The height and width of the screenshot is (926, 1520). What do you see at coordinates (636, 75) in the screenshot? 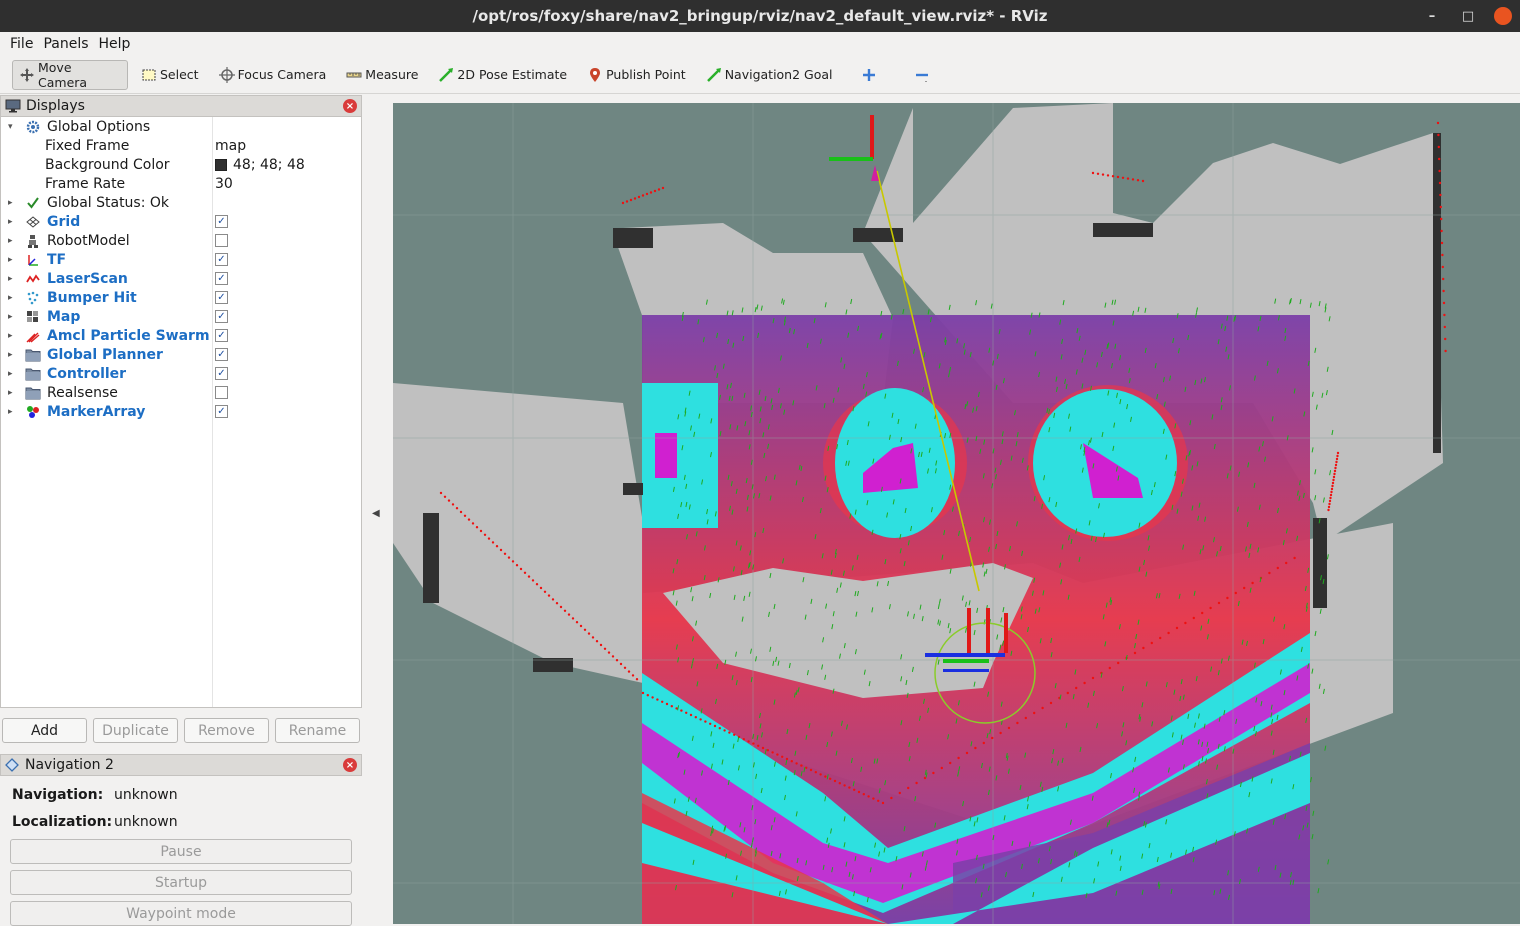
I see `publish-point-button: Publish Point` at bounding box center [636, 75].